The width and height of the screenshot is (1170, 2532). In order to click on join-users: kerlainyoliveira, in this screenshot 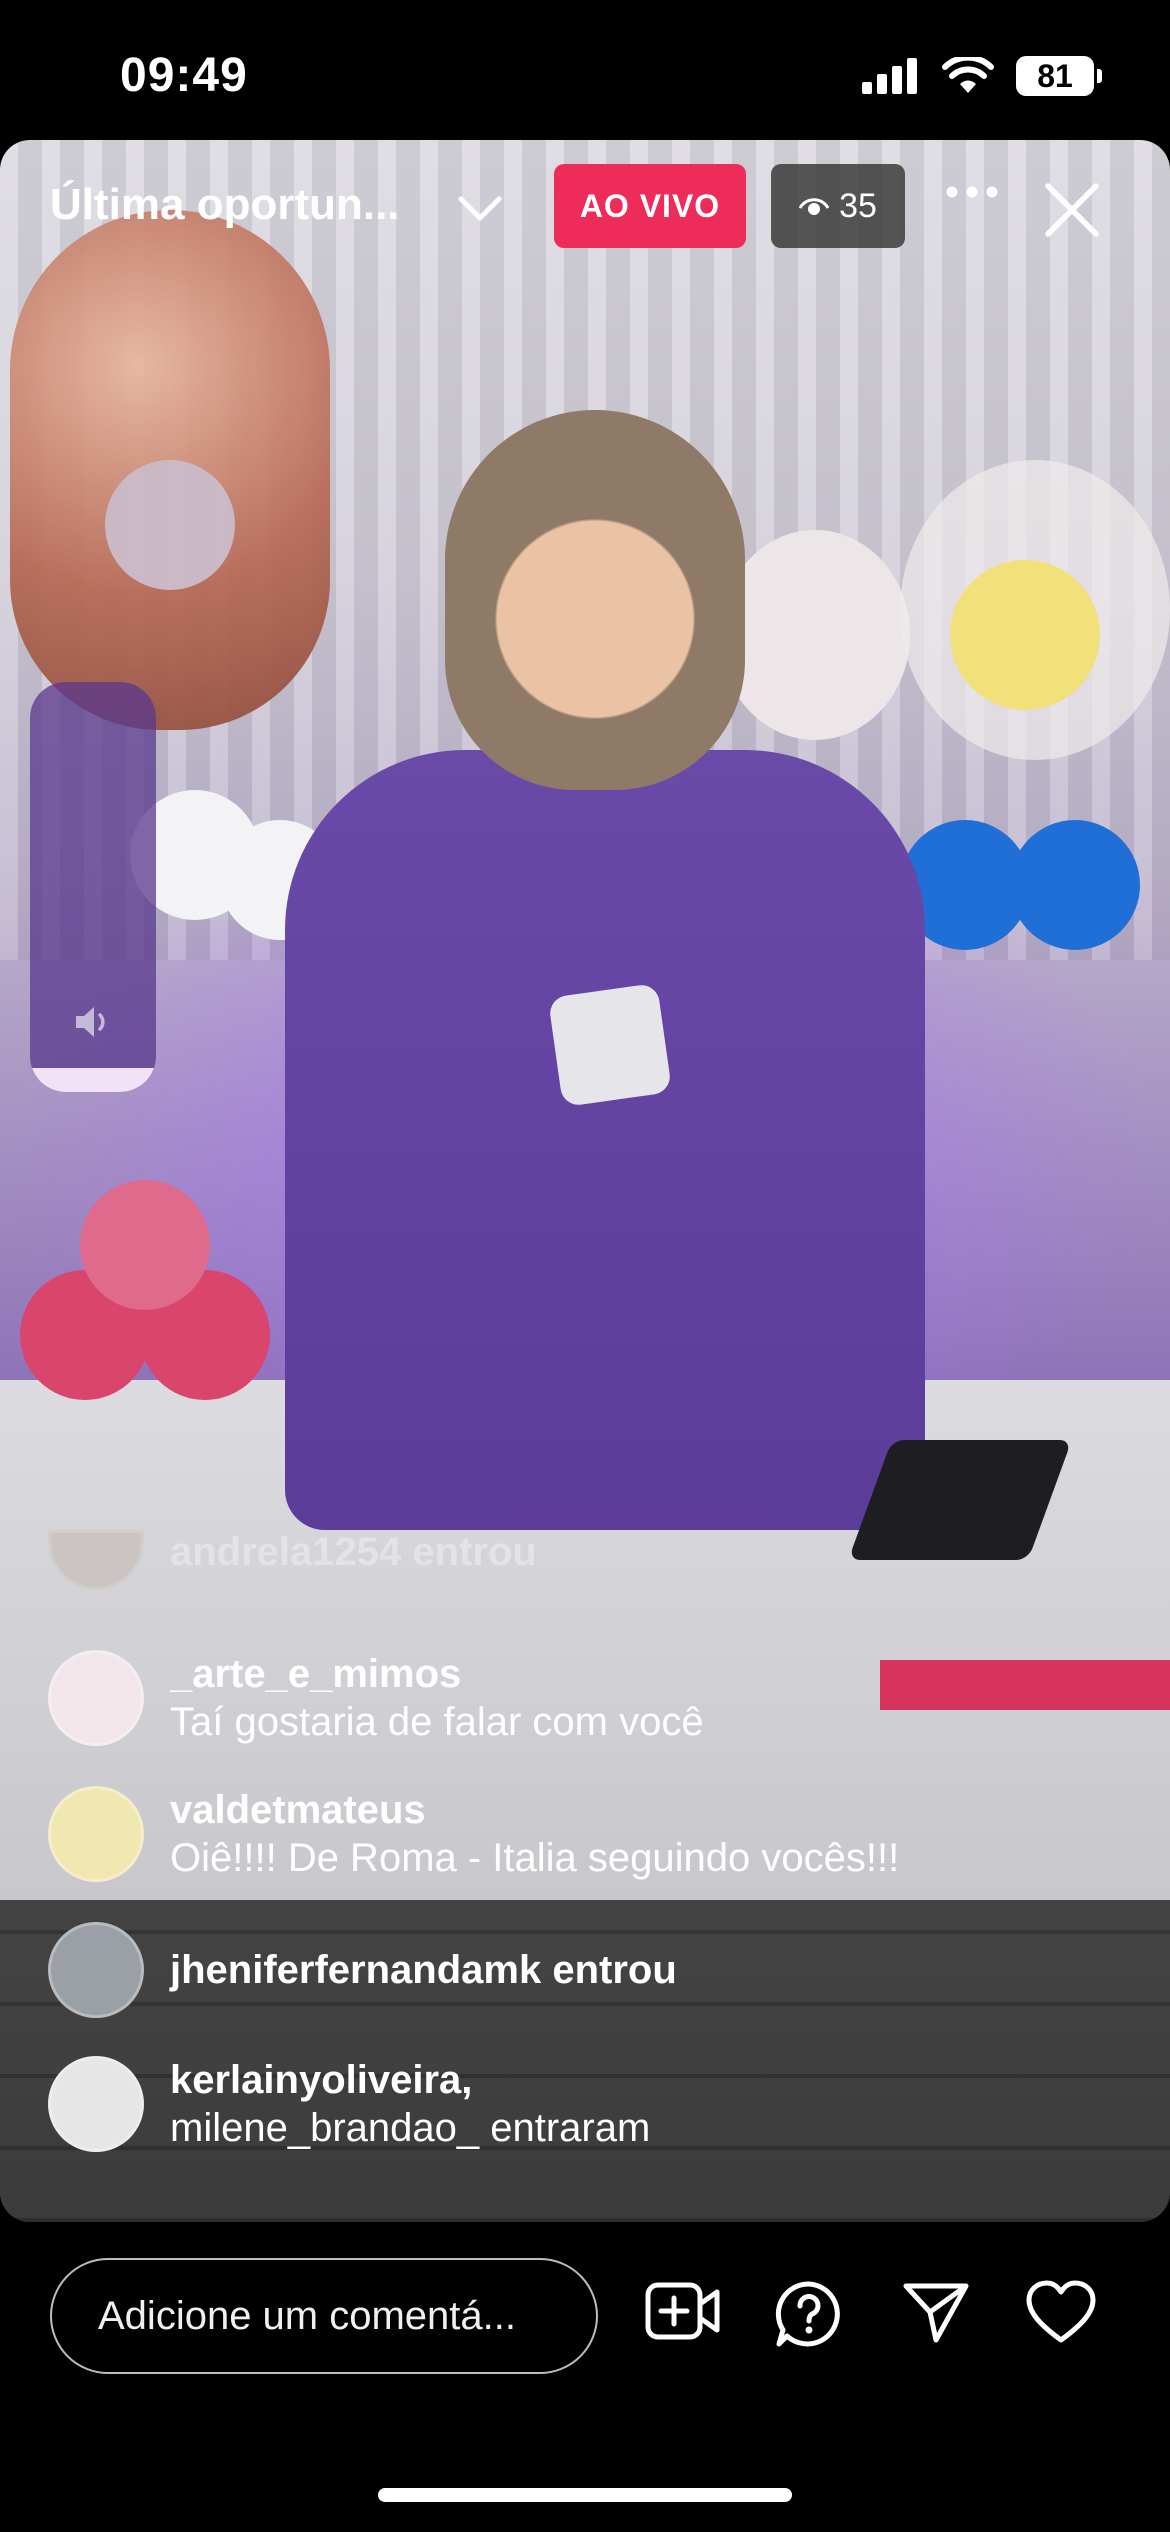, I will do `click(410, 2080)`.